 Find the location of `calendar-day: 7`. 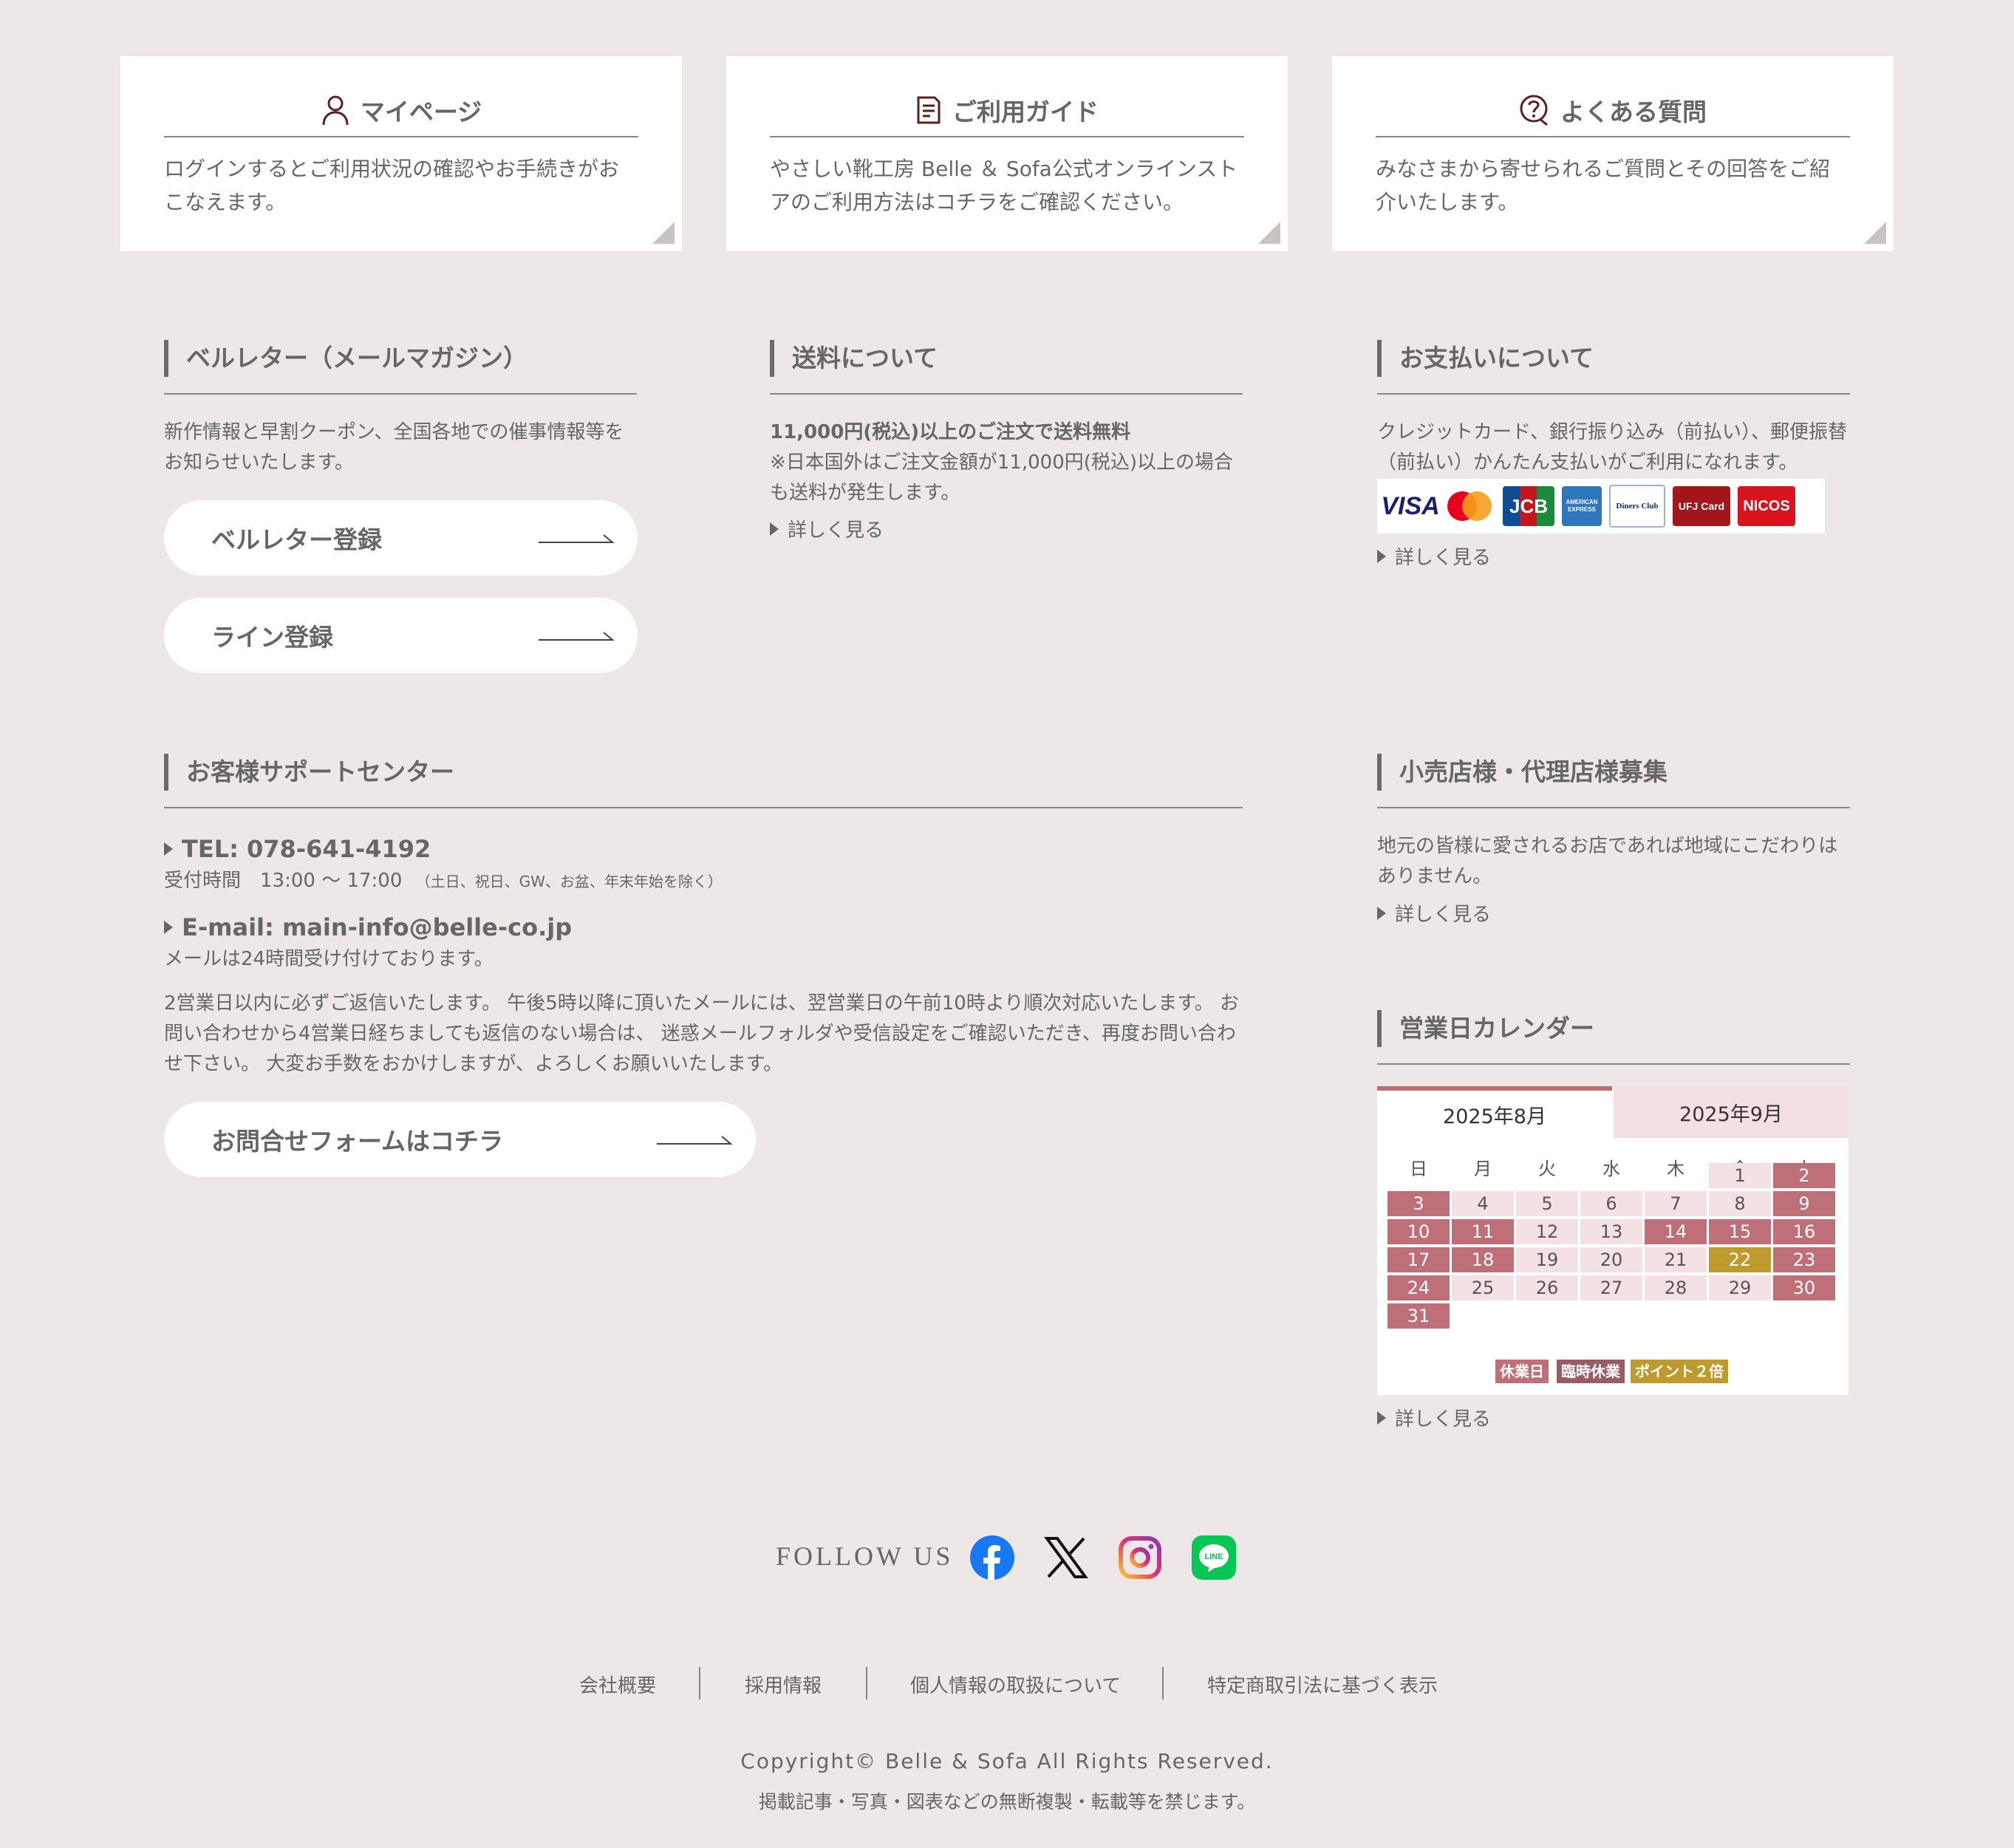

calendar-day: 7 is located at coordinates (1676, 1203).